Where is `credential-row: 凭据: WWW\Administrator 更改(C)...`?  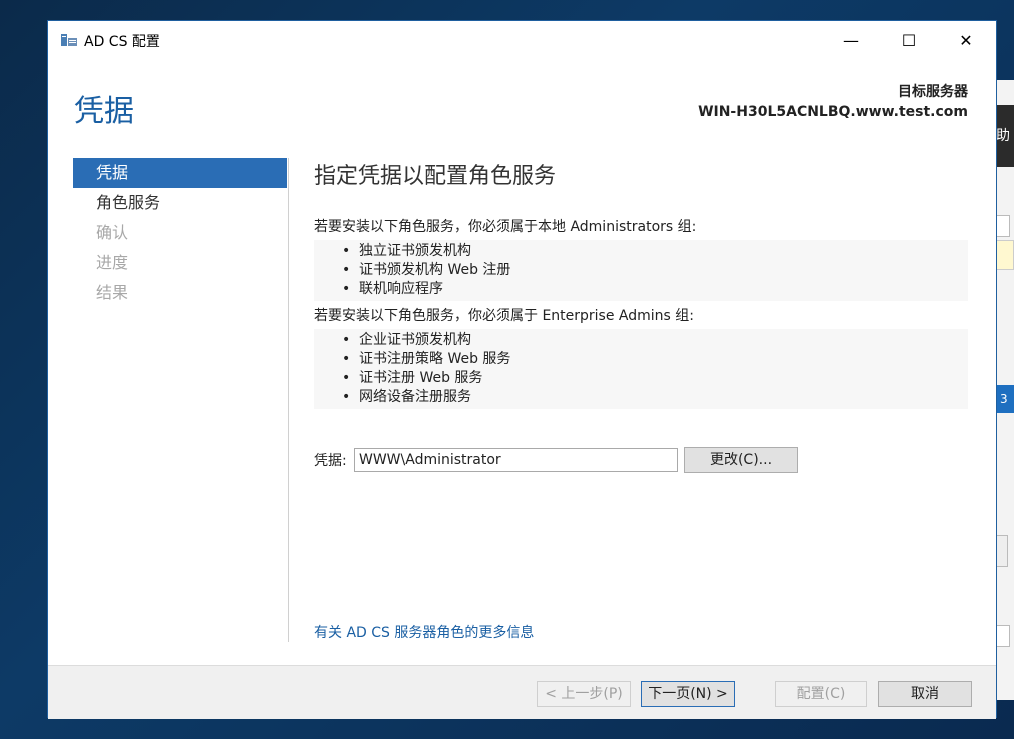
credential-row: 凭据: WWW\Administrator 更改(C)... is located at coordinates (556, 460).